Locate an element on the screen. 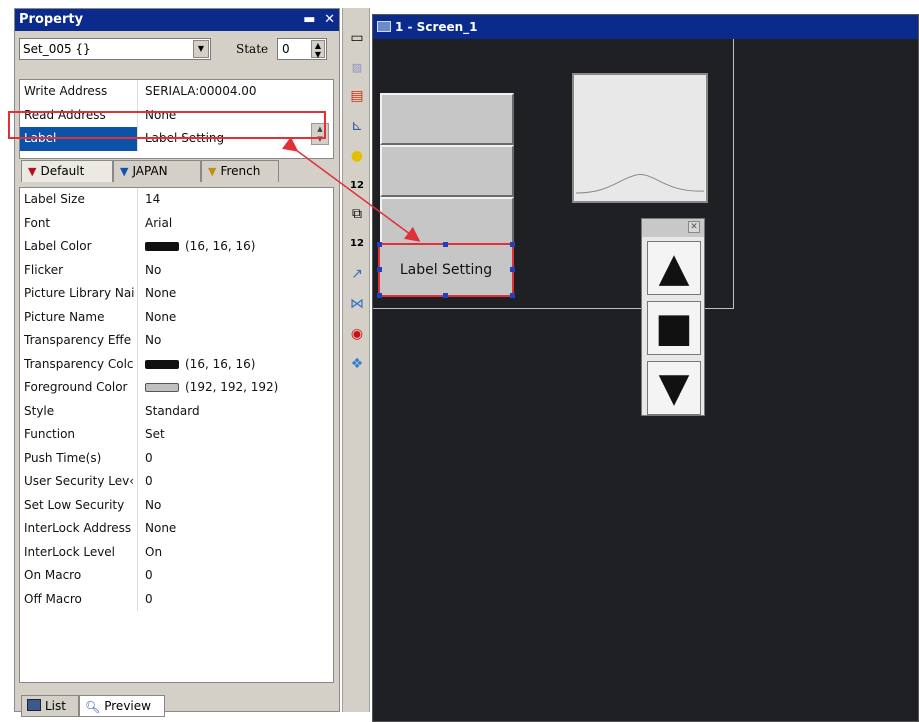 This screenshot has width=919, height=722. picture-tool-icon: ▨ is located at coordinates (357, 68).